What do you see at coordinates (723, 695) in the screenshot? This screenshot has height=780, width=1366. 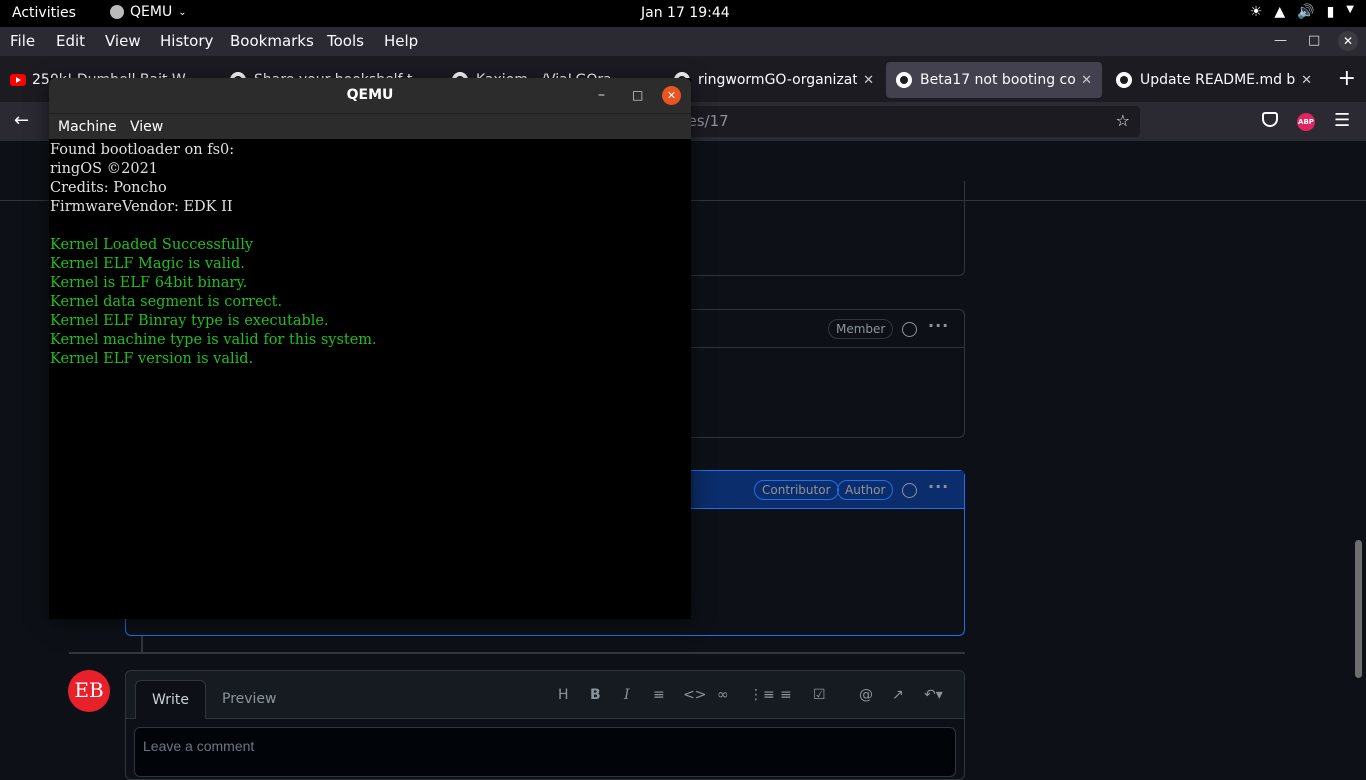 I see `link-icon: ∞` at bounding box center [723, 695].